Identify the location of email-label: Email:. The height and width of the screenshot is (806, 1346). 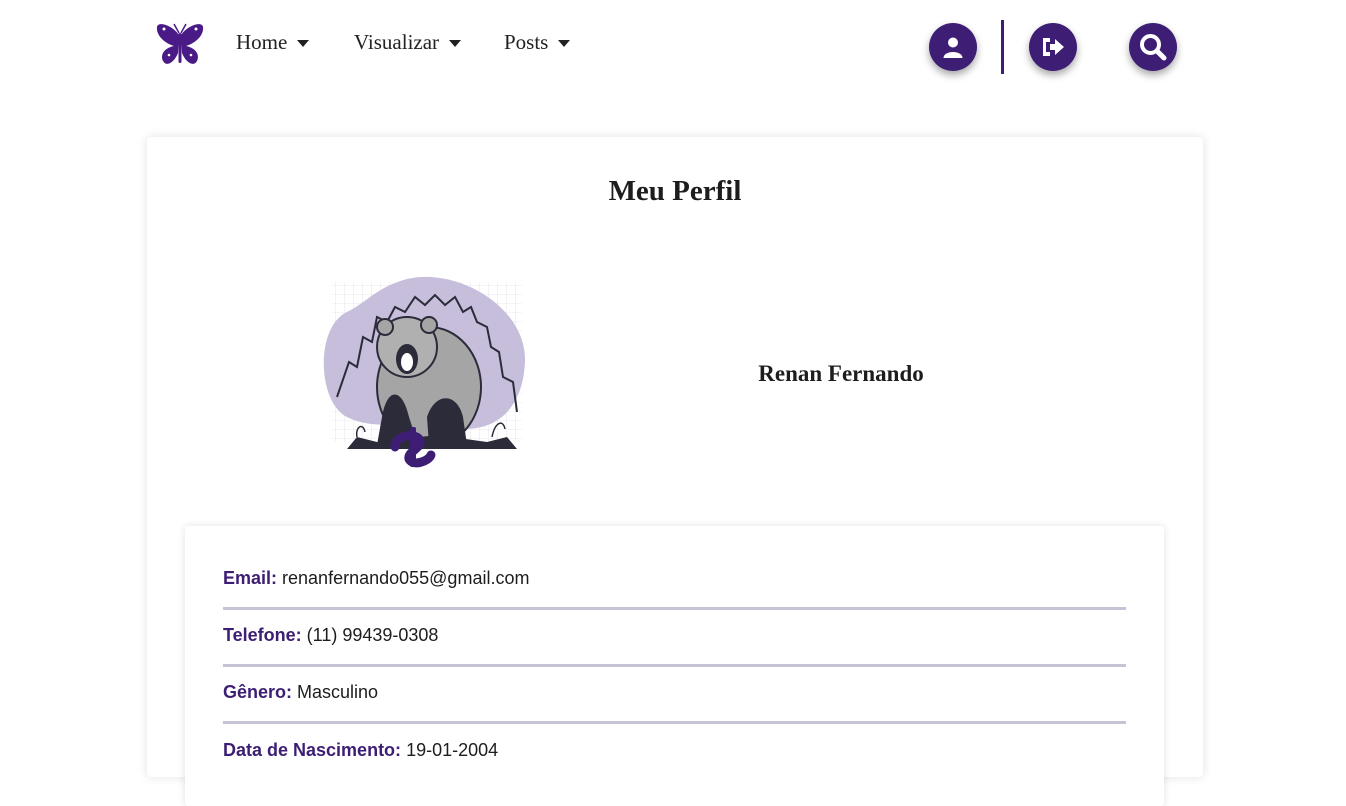
(250, 578).